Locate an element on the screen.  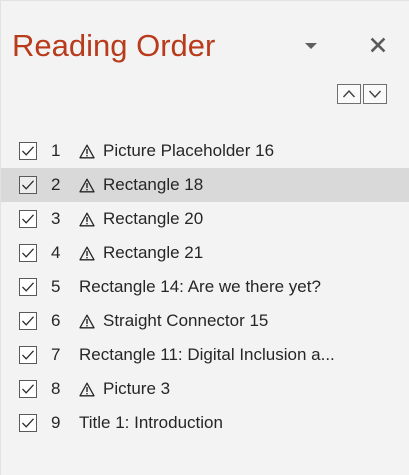
item-label: Rectangle 18 is located at coordinates (153, 184).